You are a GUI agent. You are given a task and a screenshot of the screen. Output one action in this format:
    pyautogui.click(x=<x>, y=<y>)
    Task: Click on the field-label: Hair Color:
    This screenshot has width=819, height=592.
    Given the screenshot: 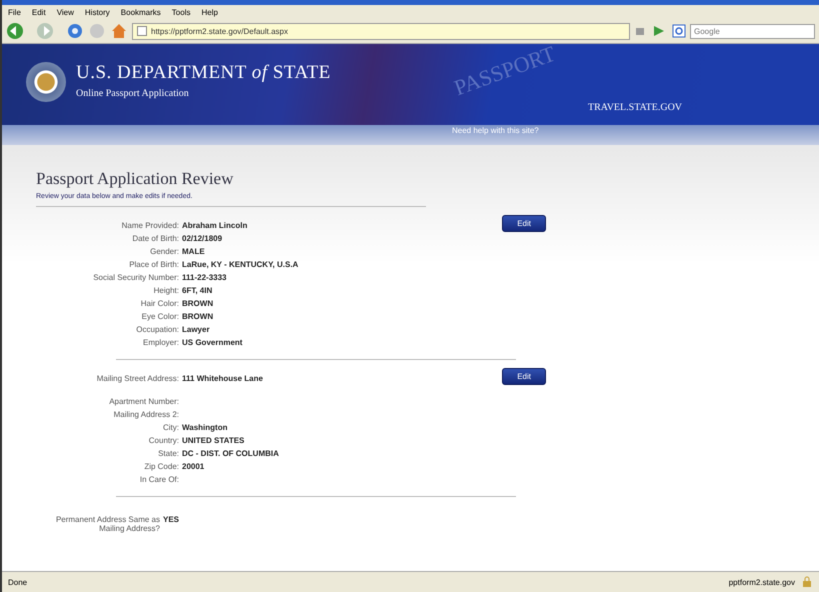 What is the action you would take?
    pyautogui.click(x=159, y=303)
    